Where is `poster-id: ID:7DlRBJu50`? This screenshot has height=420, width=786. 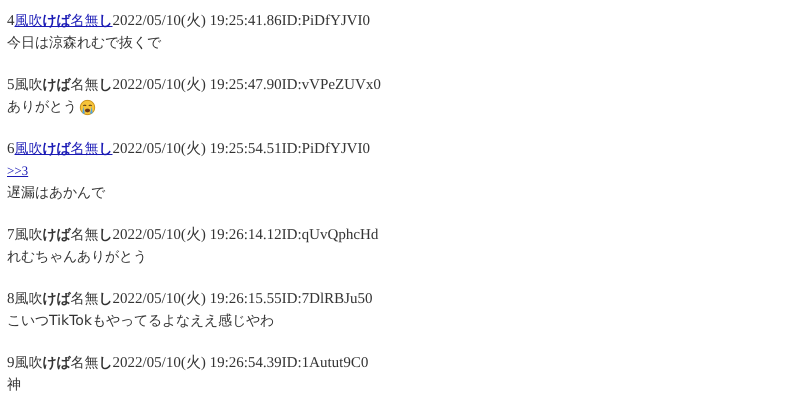 poster-id: ID:7DlRBJu50 is located at coordinates (327, 299).